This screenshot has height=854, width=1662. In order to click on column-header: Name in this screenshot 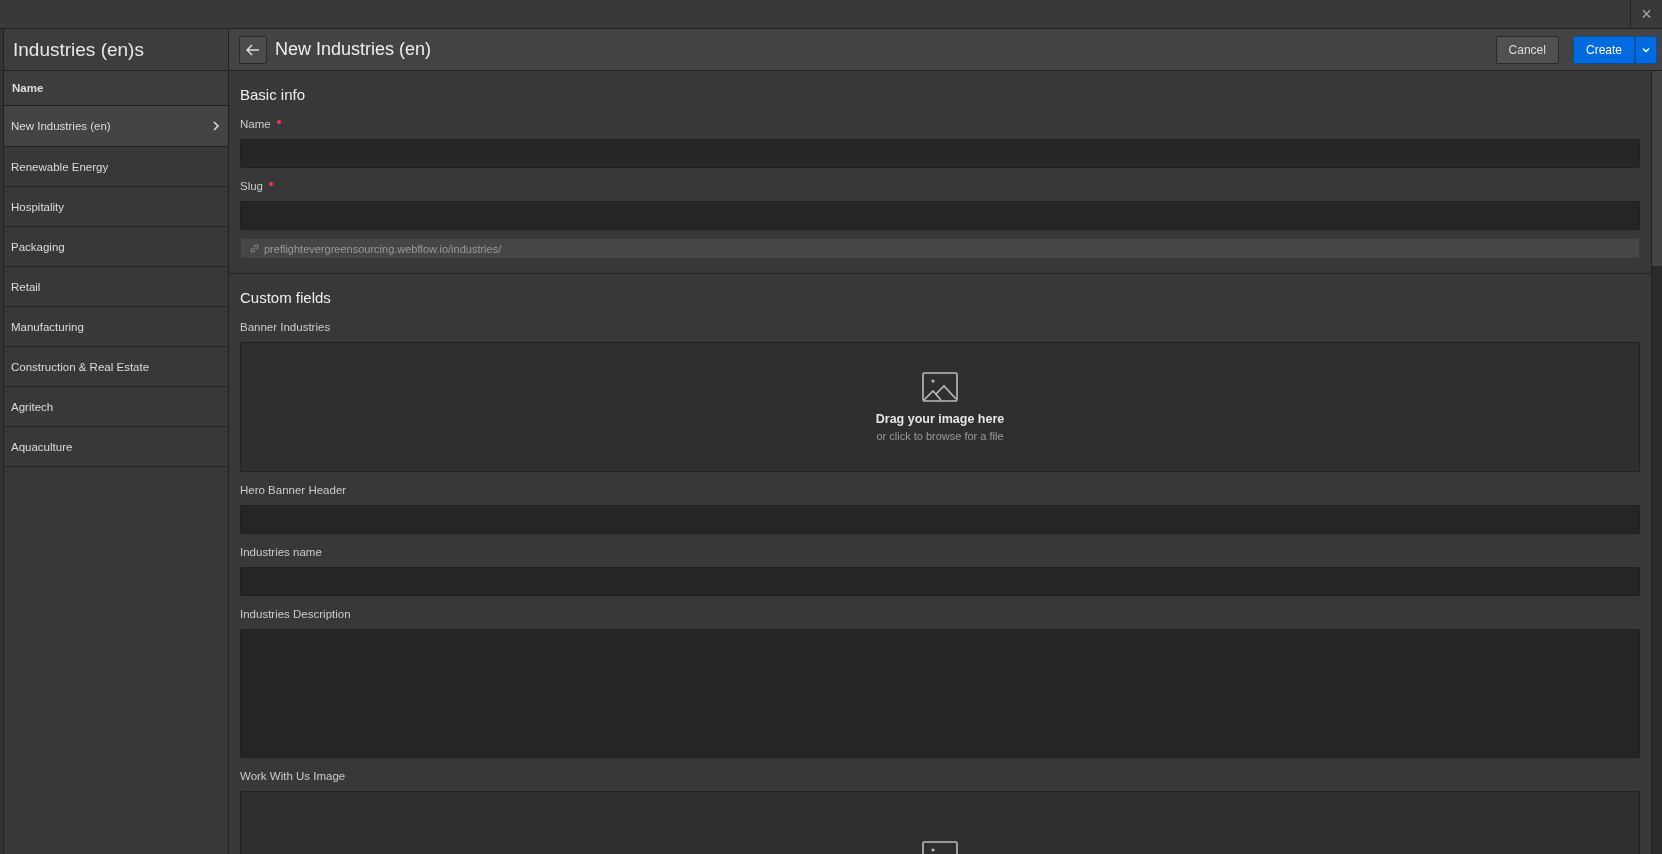, I will do `click(116, 88)`.